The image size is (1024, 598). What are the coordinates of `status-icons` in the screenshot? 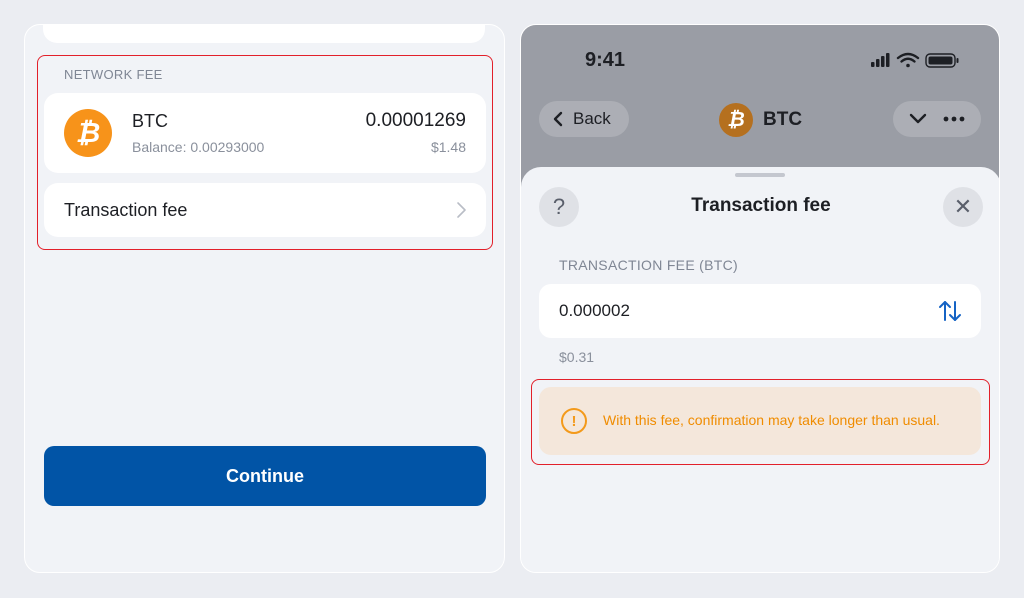 It's located at (915, 60).